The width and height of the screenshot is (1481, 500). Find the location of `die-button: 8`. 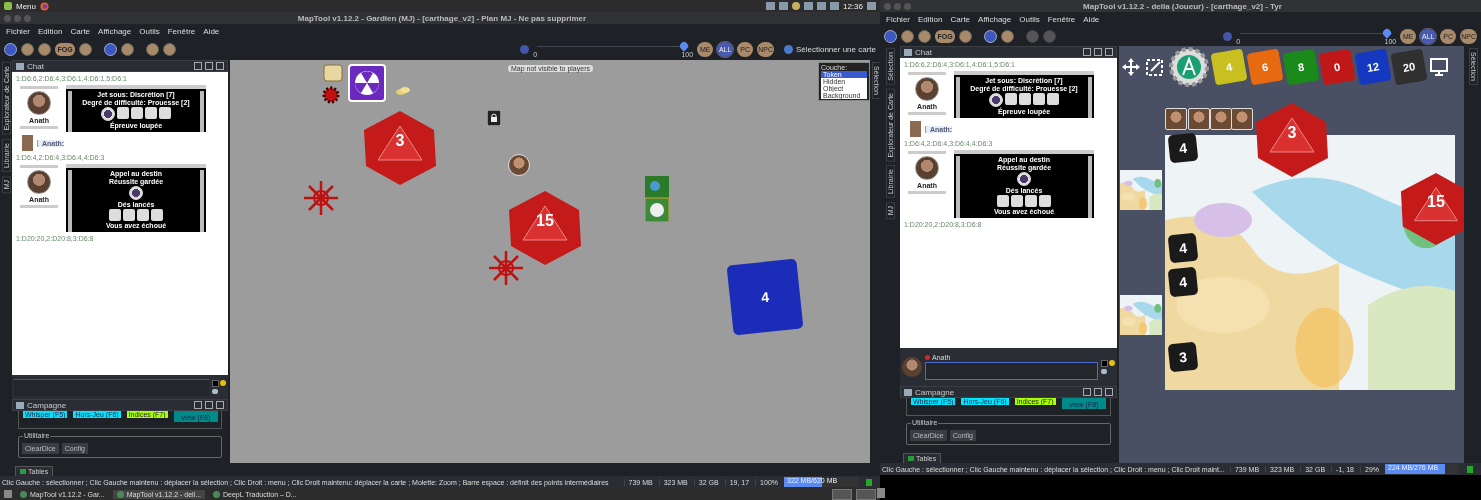

die-button: 8 is located at coordinates (1301, 67).